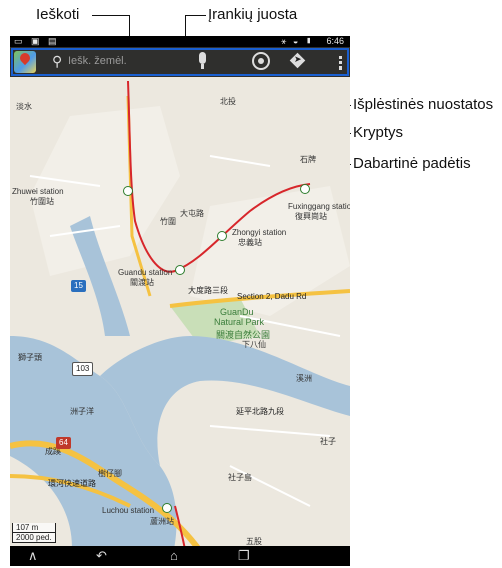  I want to click on toolbar-callout-label: Įrankių juosta, so click(253, 14).